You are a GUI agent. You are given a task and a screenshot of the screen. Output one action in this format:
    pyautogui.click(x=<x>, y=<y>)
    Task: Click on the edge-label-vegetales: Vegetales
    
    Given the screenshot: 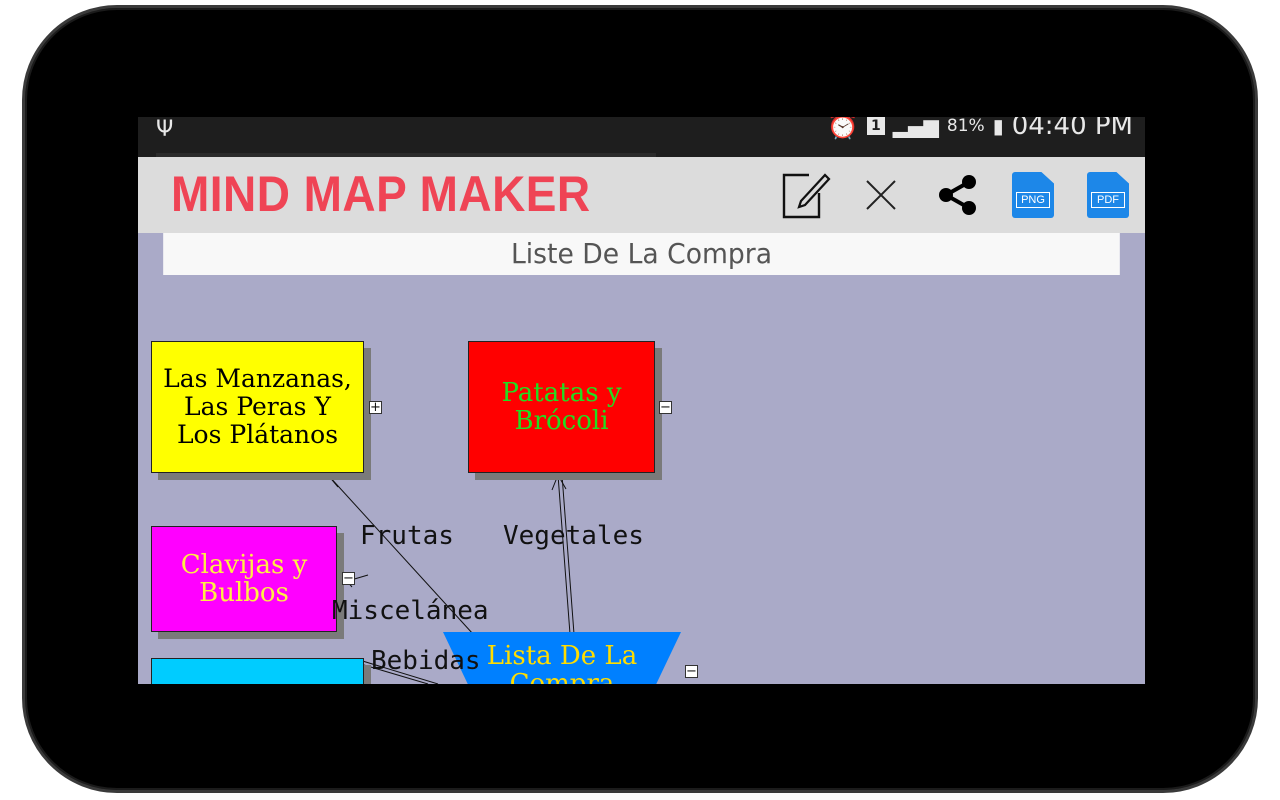 What is the action you would take?
    pyautogui.click(x=573, y=536)
    